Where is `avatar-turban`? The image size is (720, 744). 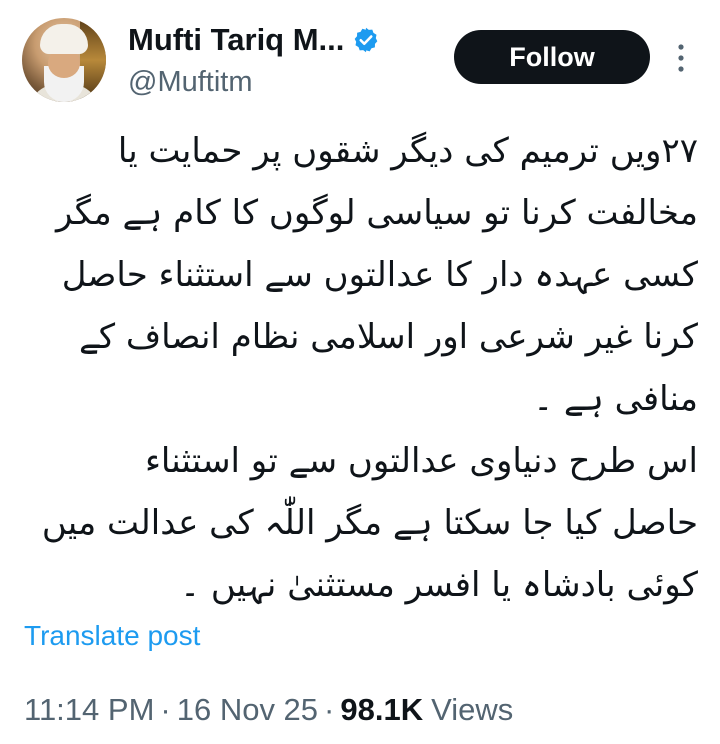
avatar-turban is located at coordinates (64, 39).